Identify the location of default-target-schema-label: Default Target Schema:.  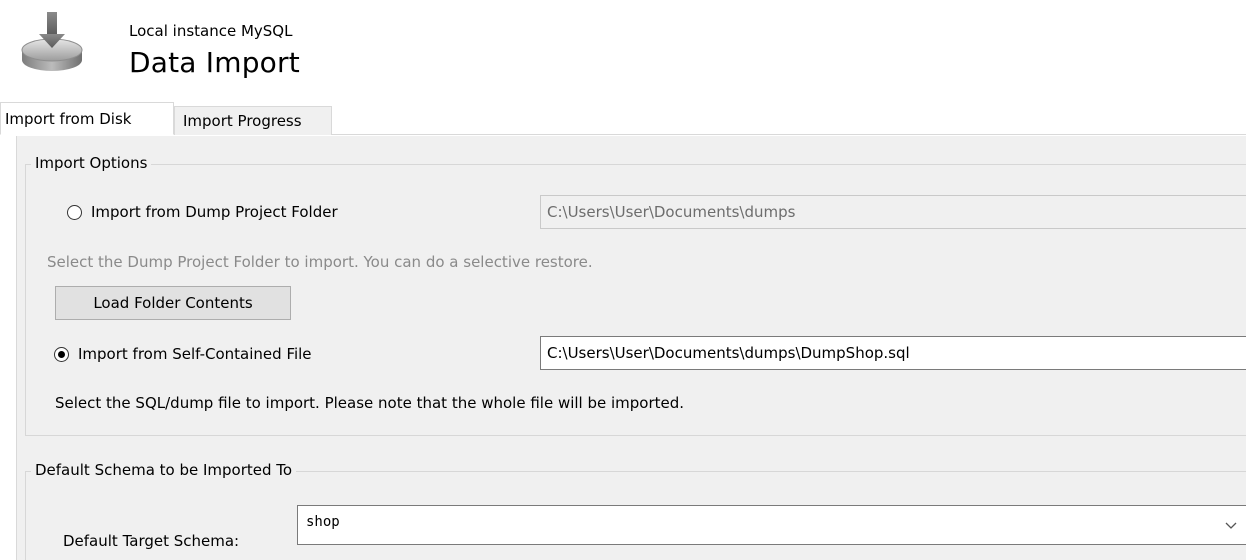
(151, 541).